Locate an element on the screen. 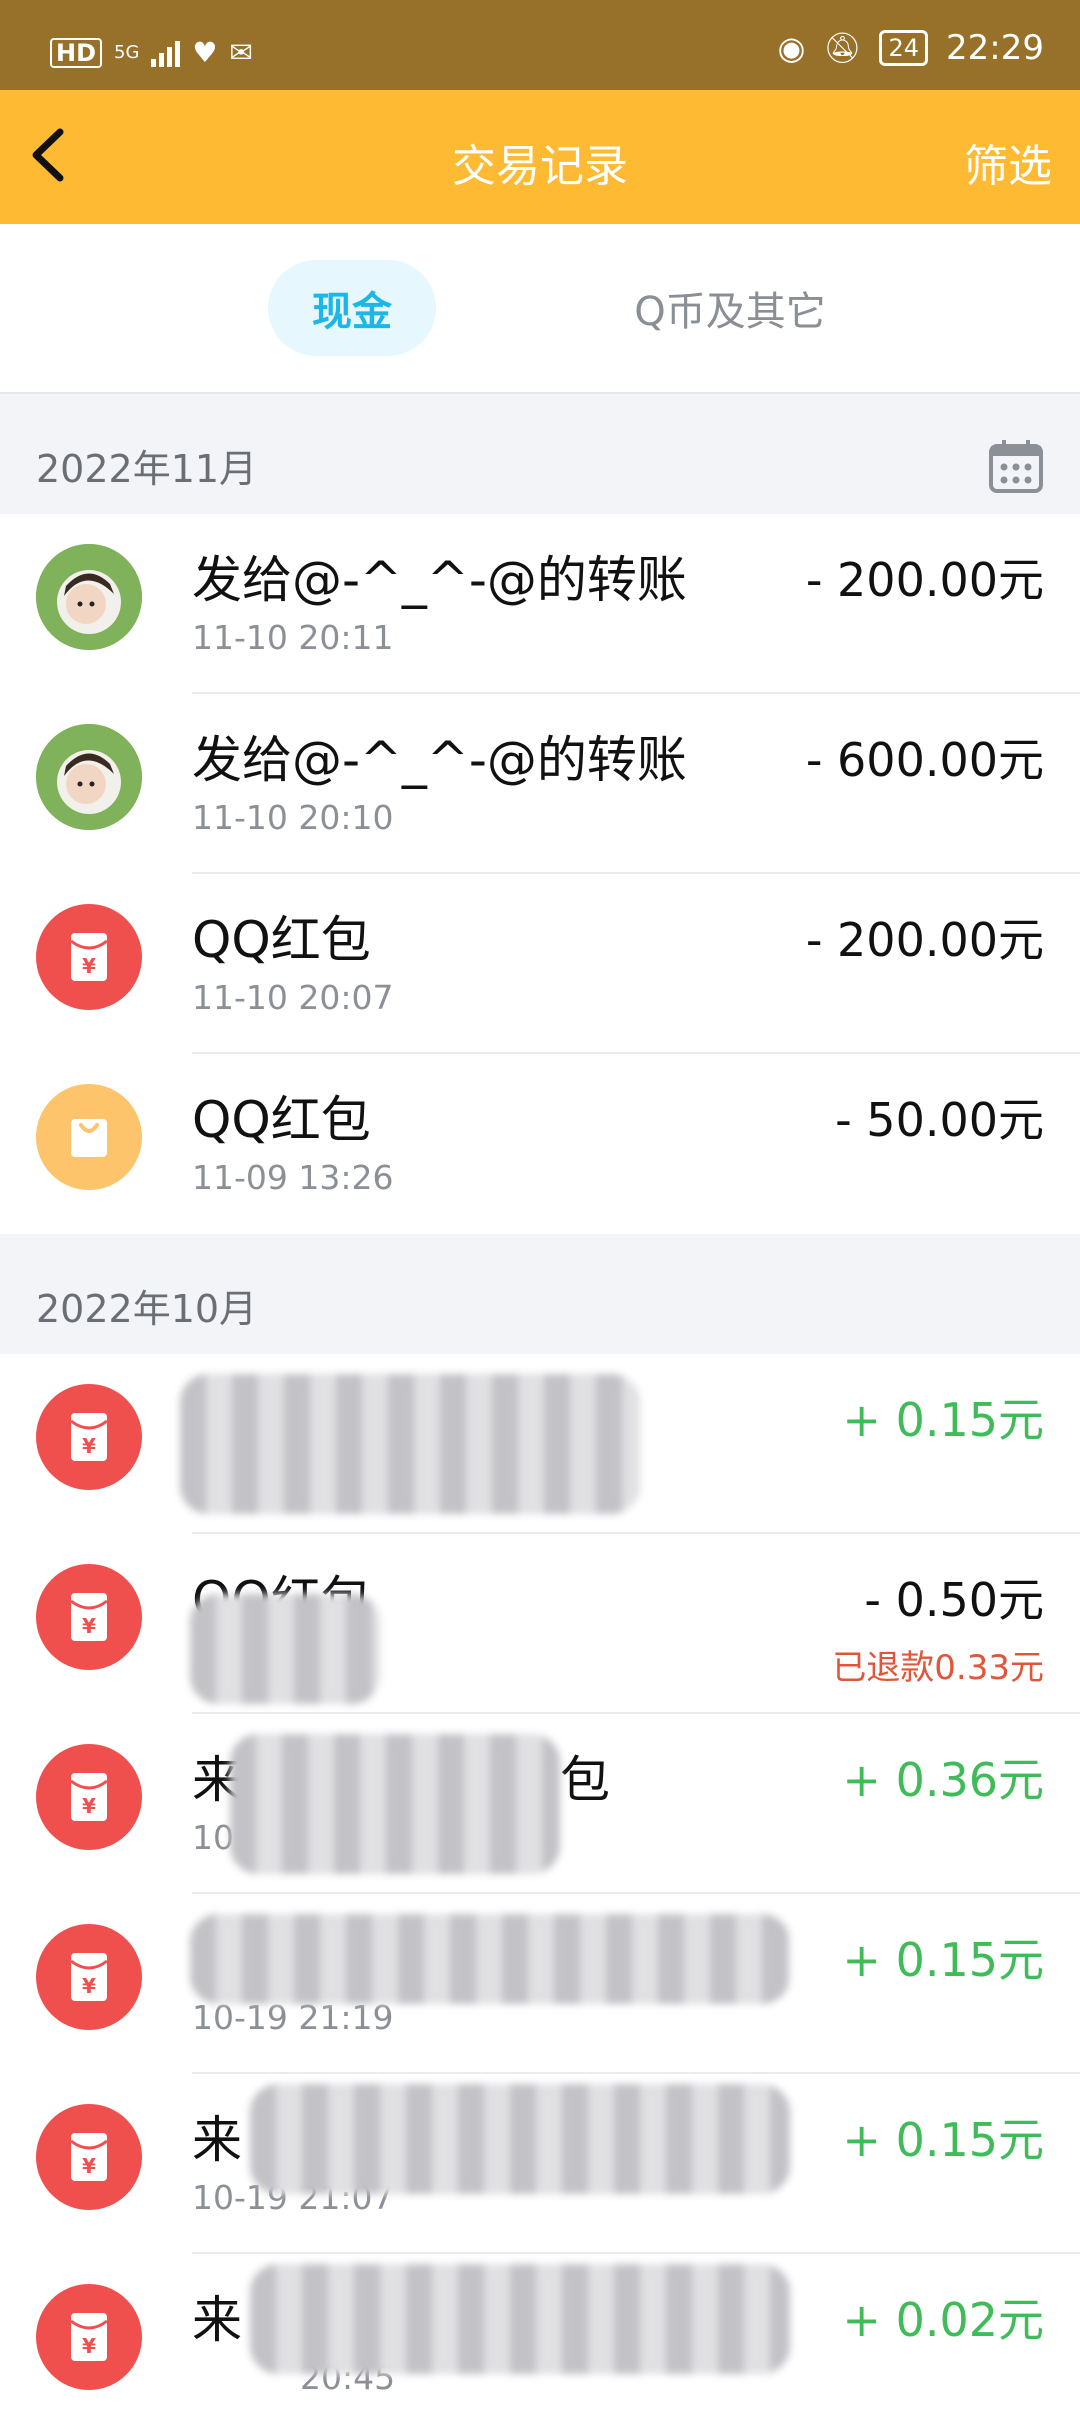 The height and width of the screenshot is (2434, 1080). hd-badge: HD is located at coordinates (76, 52).